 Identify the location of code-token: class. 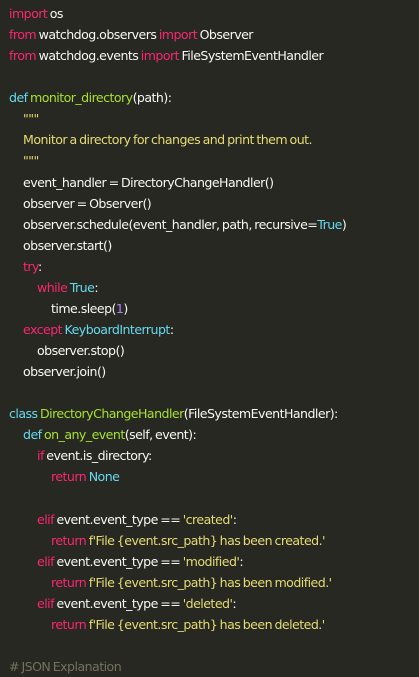
(23, 414).